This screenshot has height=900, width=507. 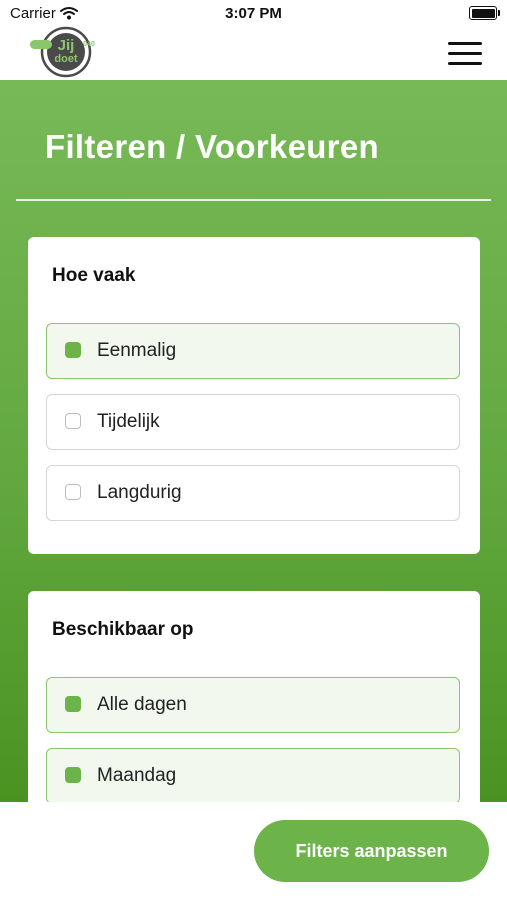 What do you see at coordinates (94, 275) in the screenshot?
I see `frequency-card-title: Hoe vaak` at bounding box center [94, 275].